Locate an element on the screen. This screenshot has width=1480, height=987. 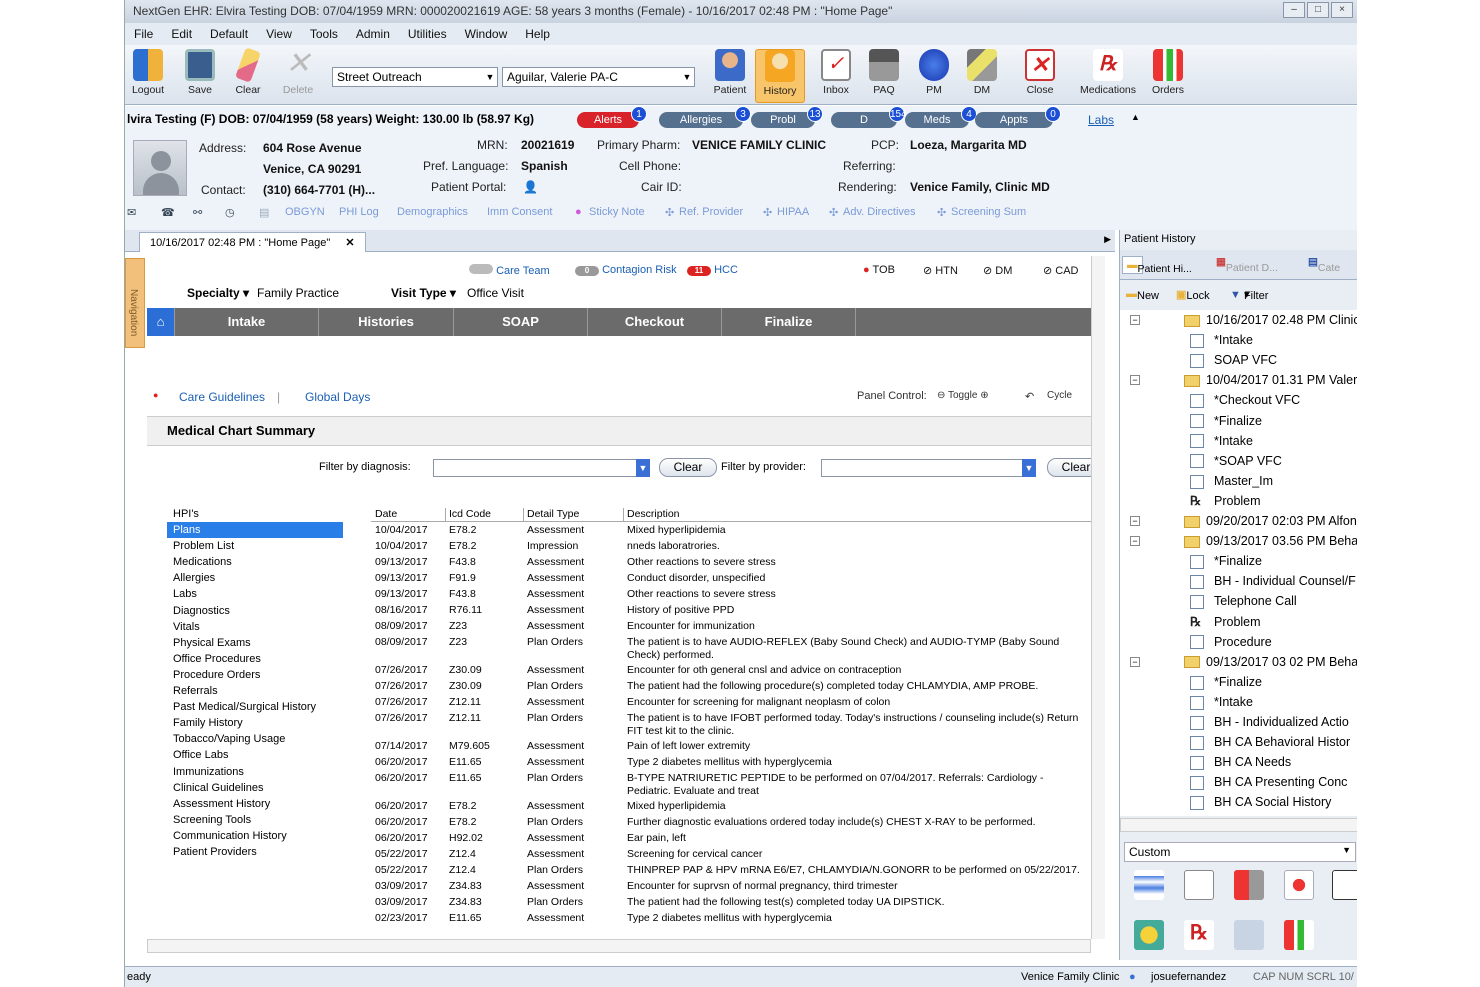
tree-item: BH CA Presenting Conc is located at coordinates (1268, 782).